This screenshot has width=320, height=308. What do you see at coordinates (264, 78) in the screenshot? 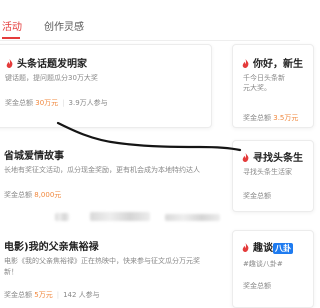
I see `card-description: 千今日头条新` at bounding box center [264, 78].